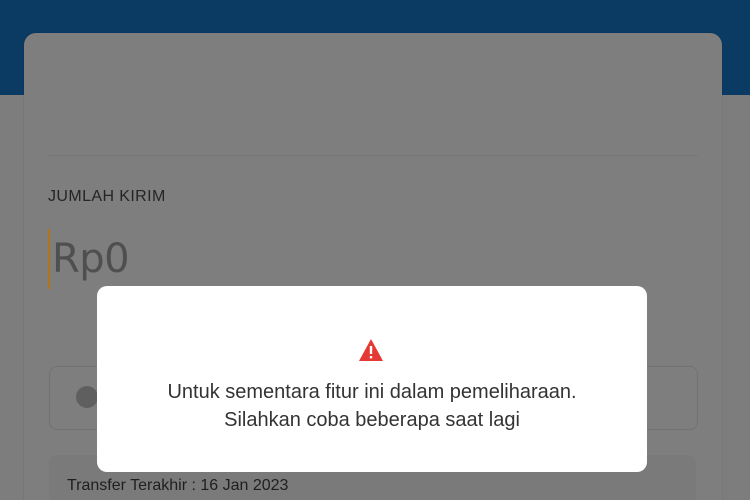 Image resolution: width=750 pixels, height=500 pixels. I want to click on maintenance-message-line-2: Silahkan coba beberapa saat lagi, so click(372, 420).